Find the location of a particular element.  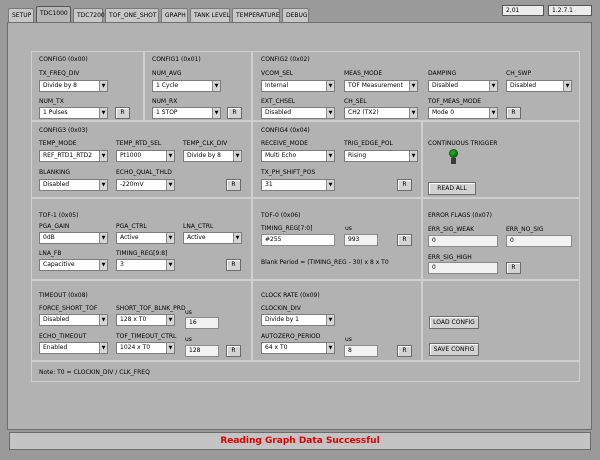

echo-qual-thld-select: -220mV ▼ is located at coordinates (145, 185).